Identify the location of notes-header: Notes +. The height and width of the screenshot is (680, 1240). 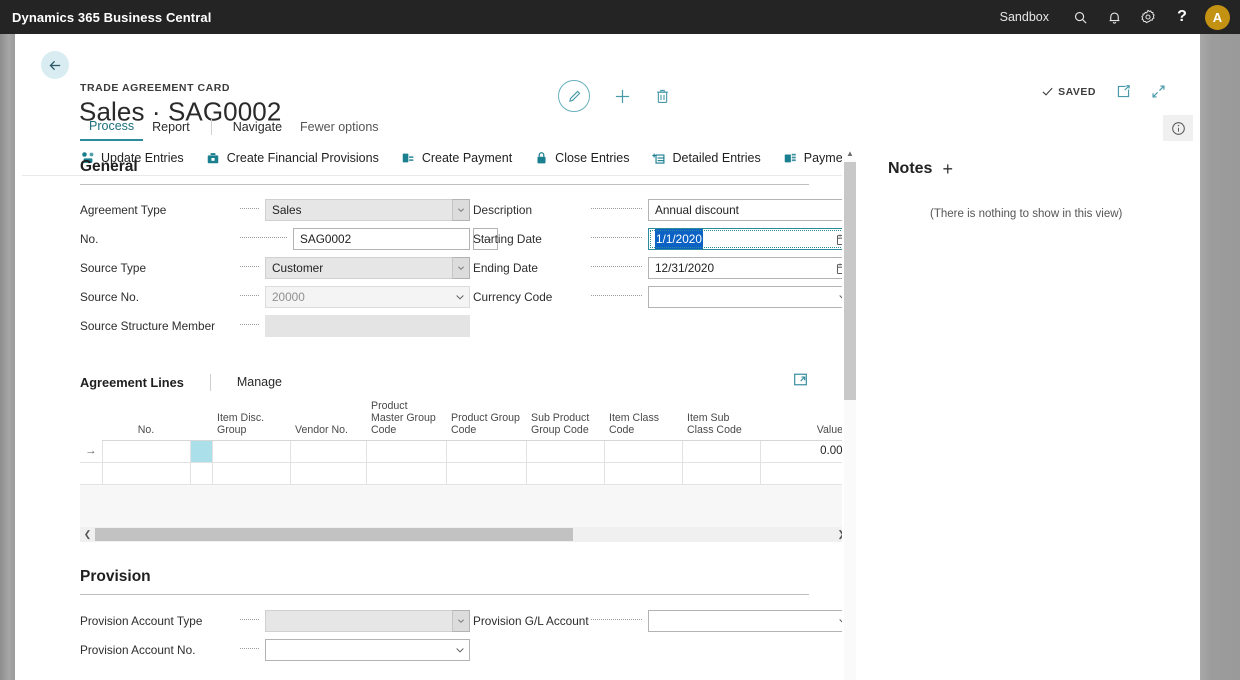
(920, 169).